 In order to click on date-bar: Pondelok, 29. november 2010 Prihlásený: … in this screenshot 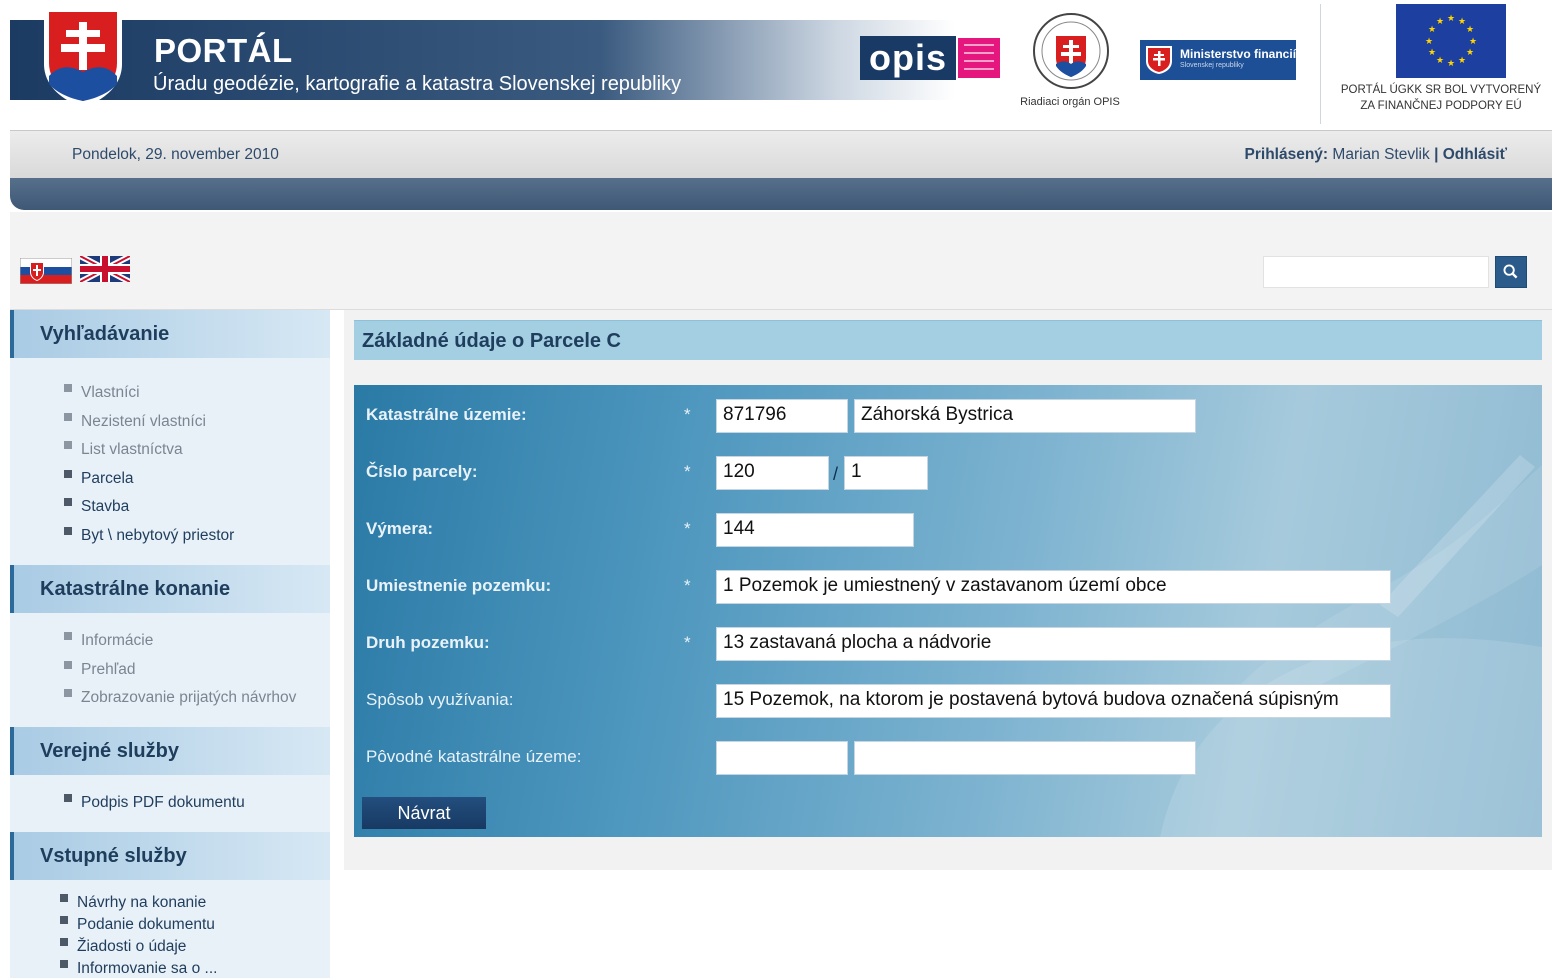, I will do `click(781, 154)`.